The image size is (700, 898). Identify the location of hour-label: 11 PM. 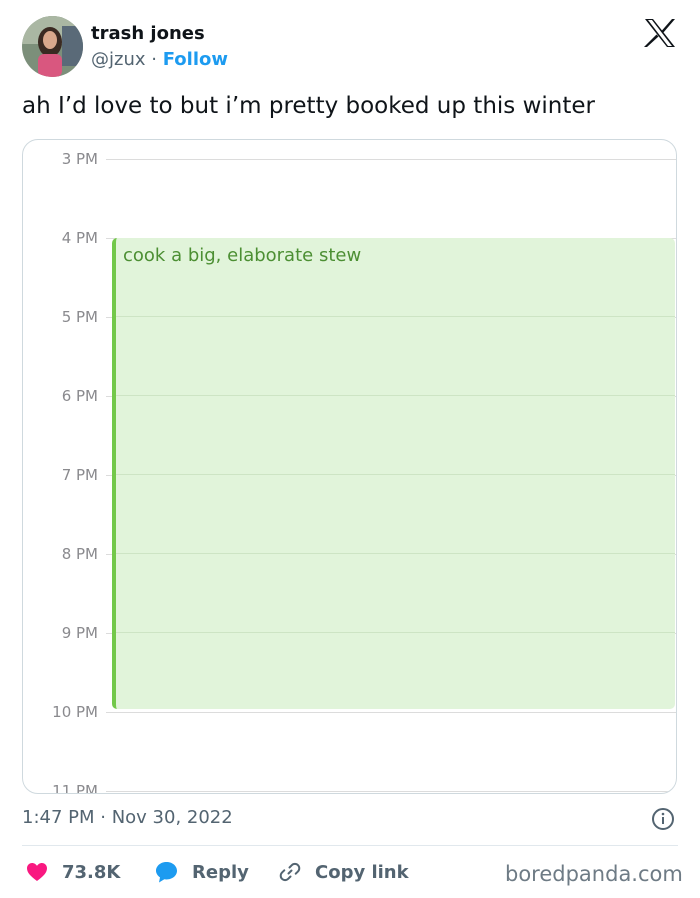
(75, 788).